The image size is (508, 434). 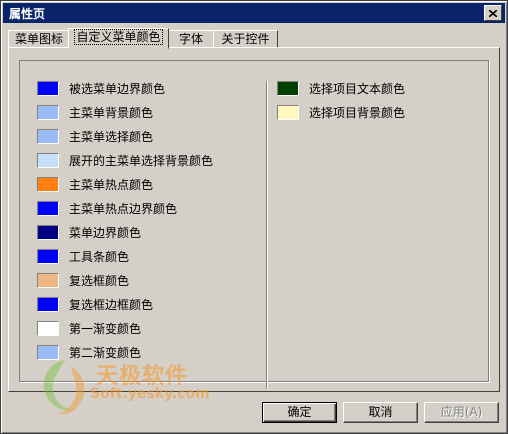 I want to click on tab-label: 字体, so click(x=190, y=39).